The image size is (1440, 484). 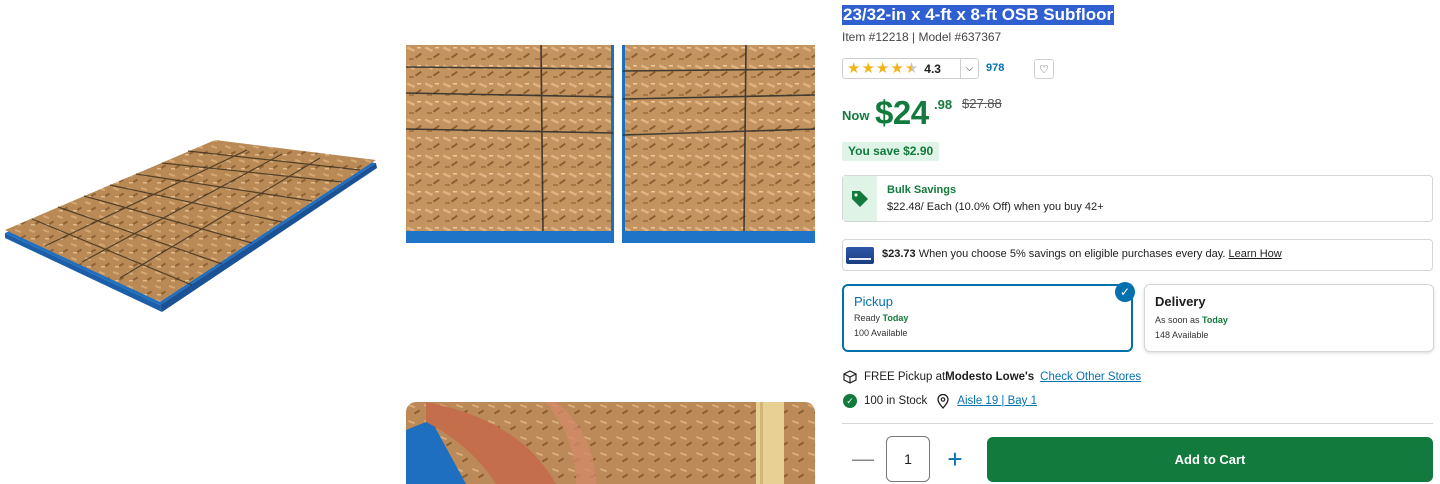 What do you see at coordinates (1289, 318) in the screenshot?
I see `delivery-option: Delivery As soon as Today 148 Available` at bounding box center [1289, 318].